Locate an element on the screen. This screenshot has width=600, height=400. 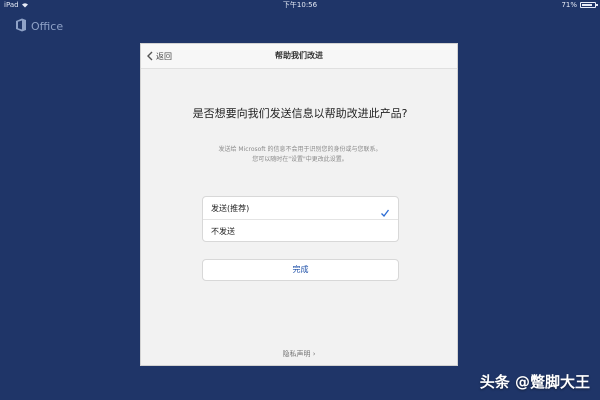
dialog-header: 返回 帮助我们改进 is located at coordinates (299, 56).